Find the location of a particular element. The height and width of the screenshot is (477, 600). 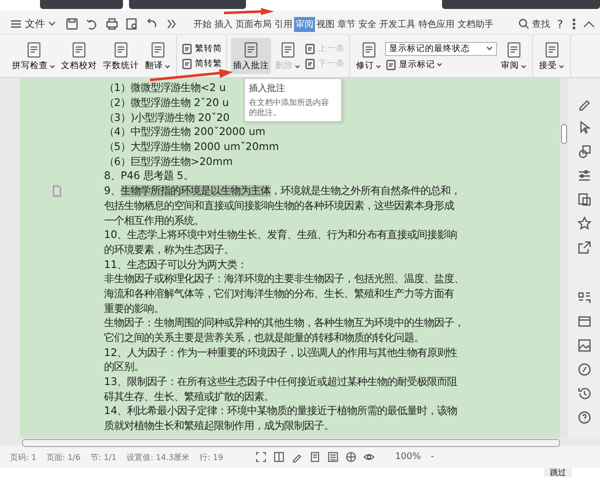

status-item: 页码: 1 is located at coordinates (23, 457).